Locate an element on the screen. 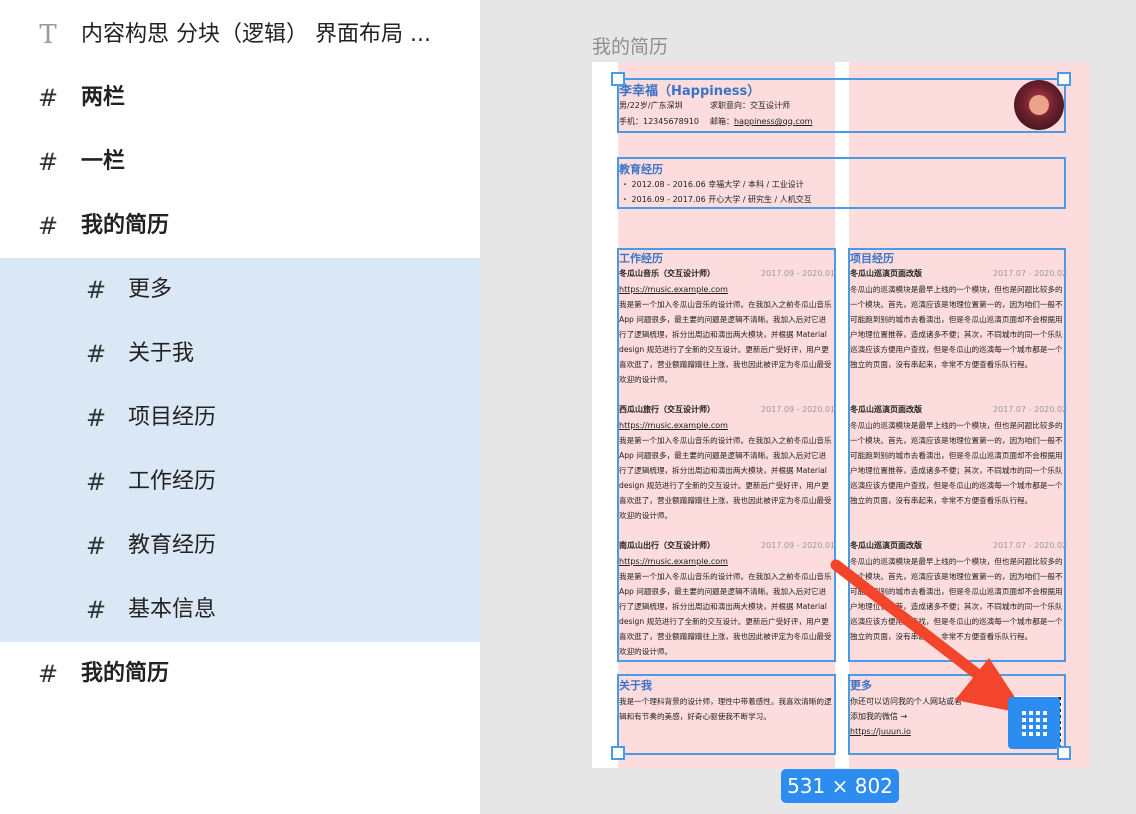 The image size is (1136, 814). dimension-badge: 531 × 802 is located at coordinates (840, 786).